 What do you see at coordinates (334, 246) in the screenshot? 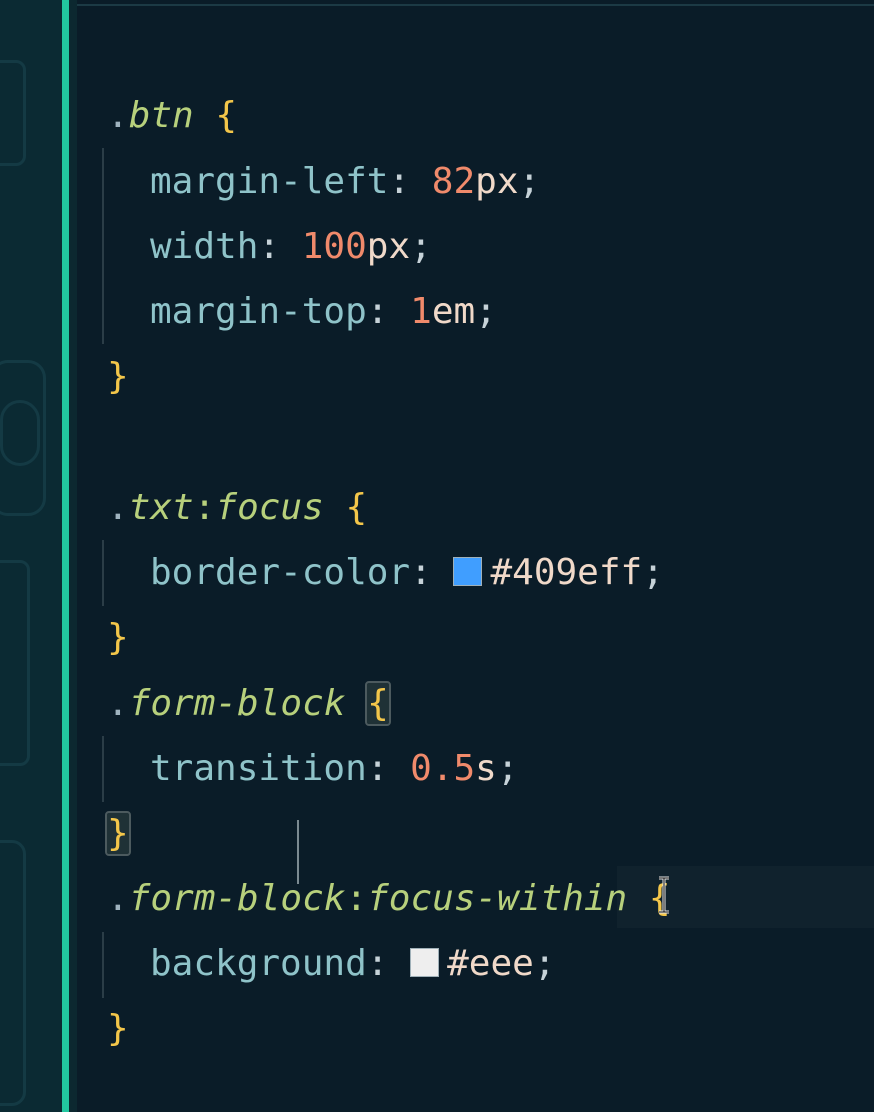
I see `css-number: 100` at bounding box center [334, 246].